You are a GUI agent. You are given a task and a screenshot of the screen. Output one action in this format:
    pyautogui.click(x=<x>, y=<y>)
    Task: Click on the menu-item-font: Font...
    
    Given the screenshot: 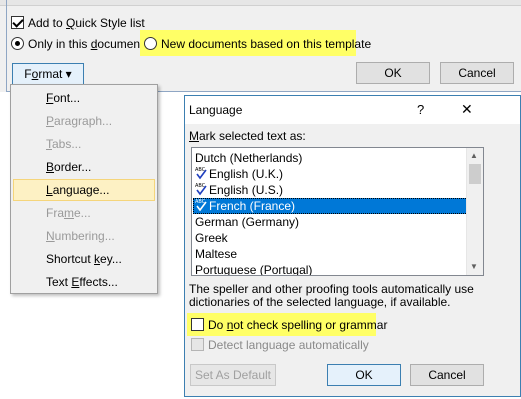 What is the action you would take?
    pyautogui.click(x=84, y=98)
    